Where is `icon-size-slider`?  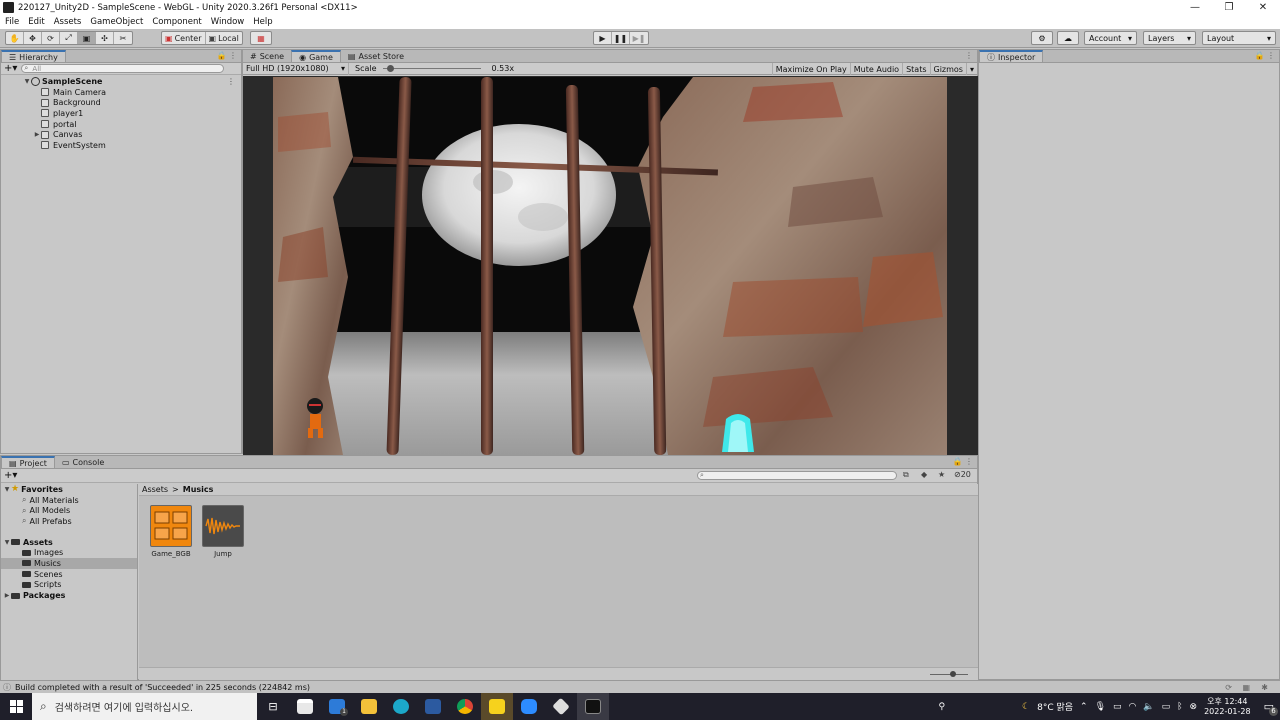
icon-size-slider is located at coordinates (949, 674).